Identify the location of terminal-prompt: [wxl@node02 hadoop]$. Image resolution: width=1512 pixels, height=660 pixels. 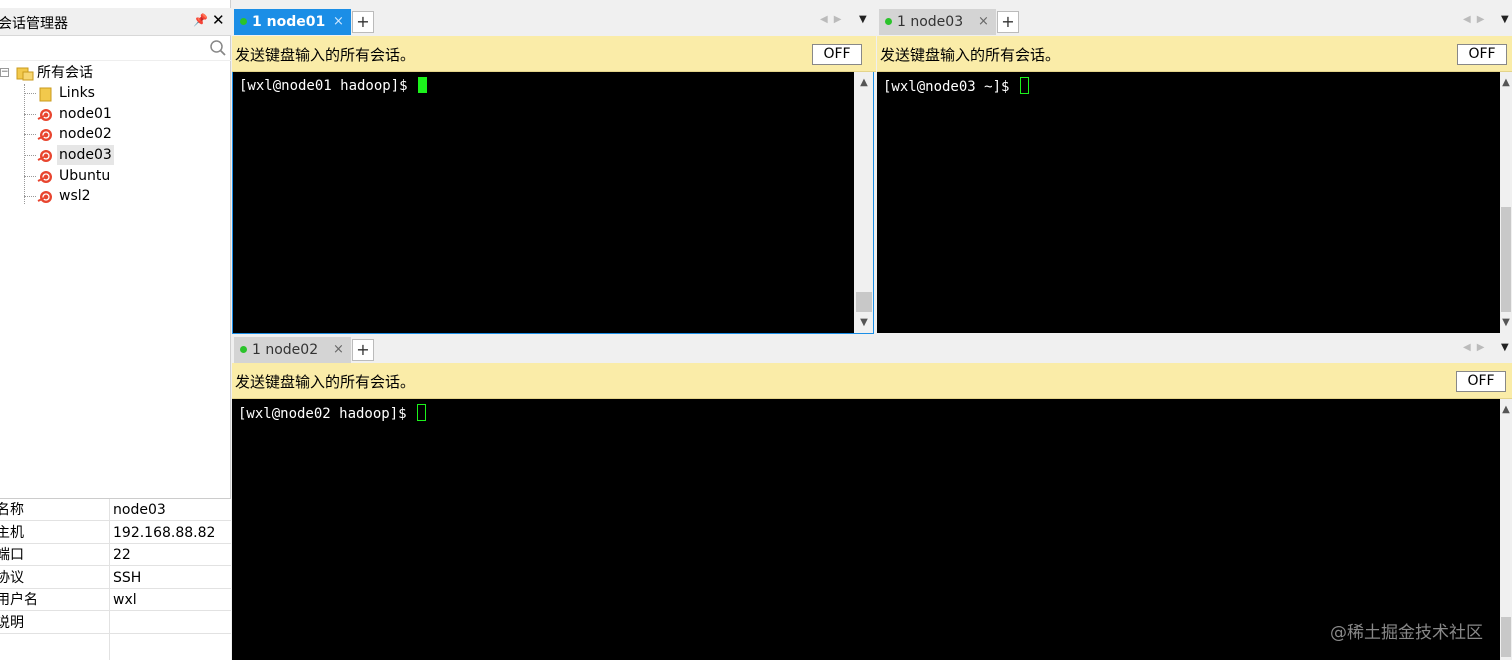
(332, 413).